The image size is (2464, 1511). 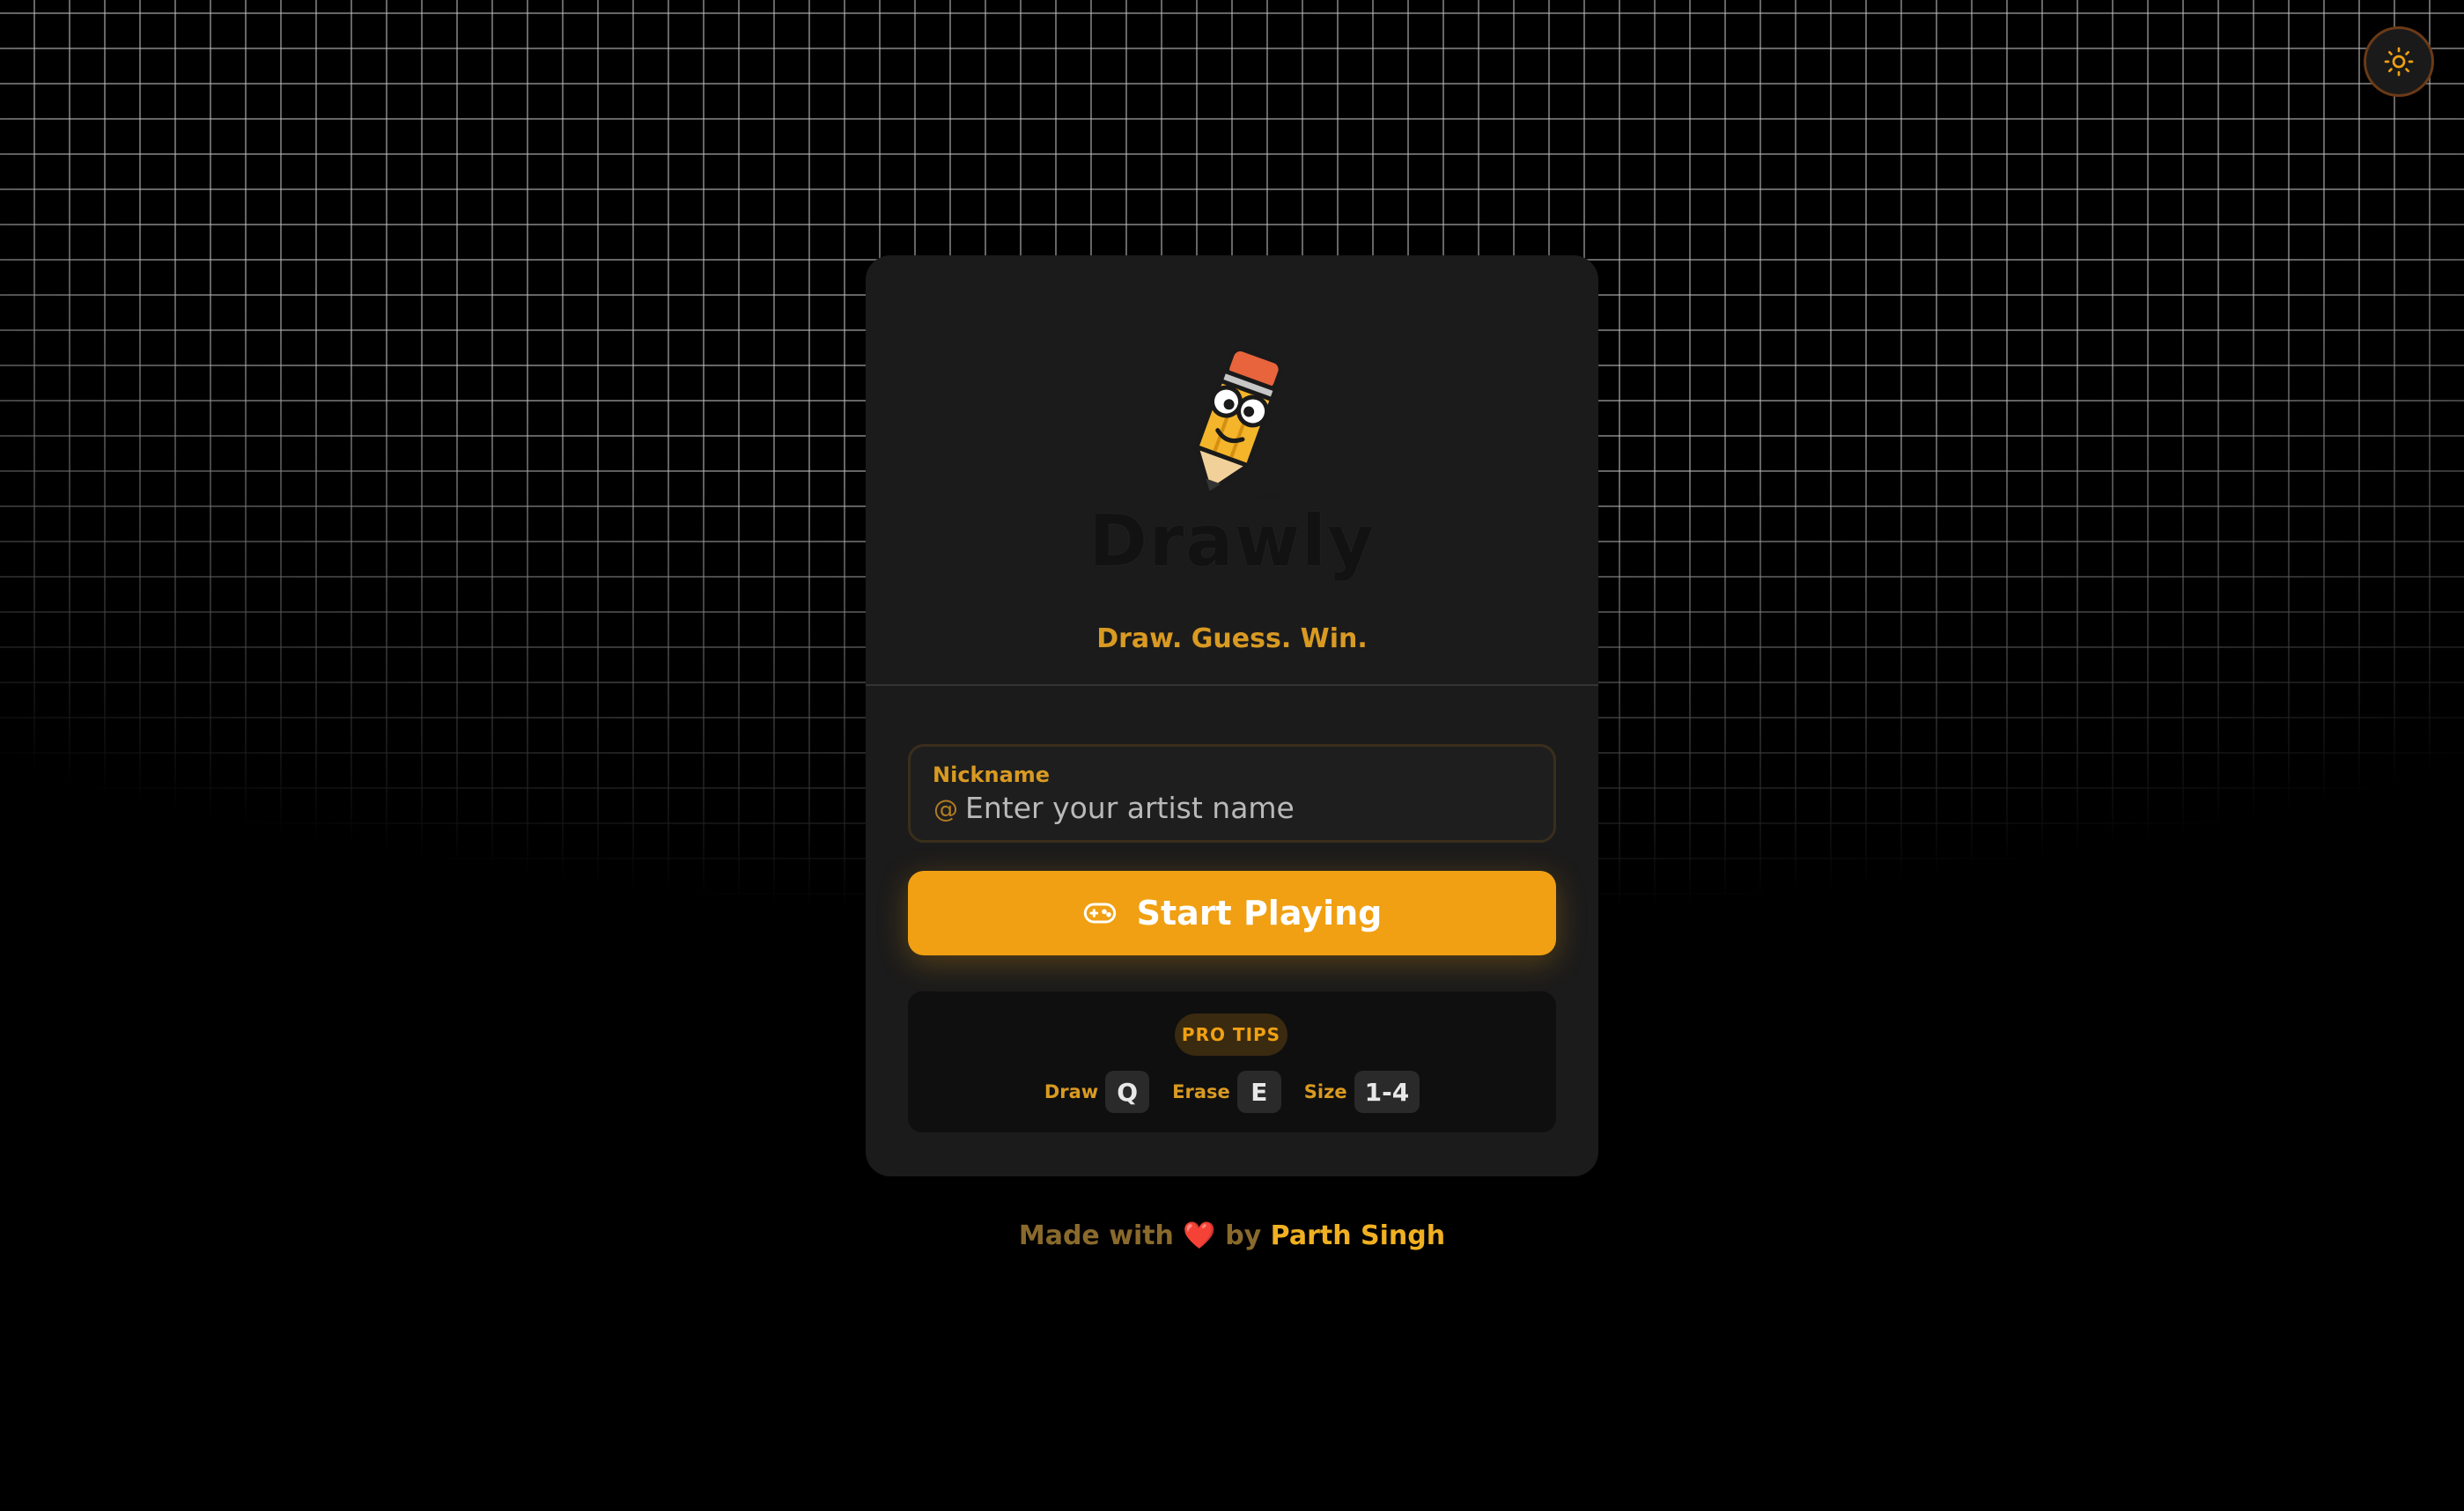 I want to click on theme-toggle-button, so click(x=2399, y=61).